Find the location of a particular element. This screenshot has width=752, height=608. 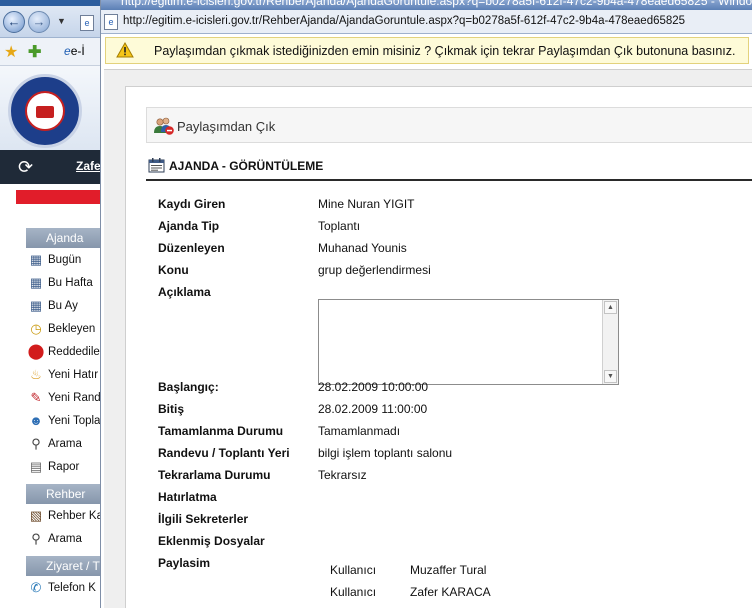

sidebar-item-label: Bu Ay is located at coordinates (63, 305).